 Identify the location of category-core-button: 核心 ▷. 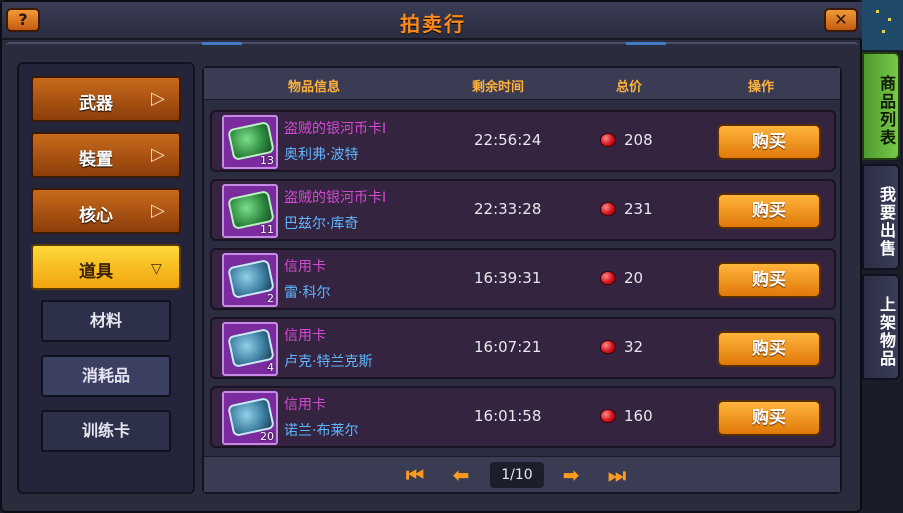
(106, 211).